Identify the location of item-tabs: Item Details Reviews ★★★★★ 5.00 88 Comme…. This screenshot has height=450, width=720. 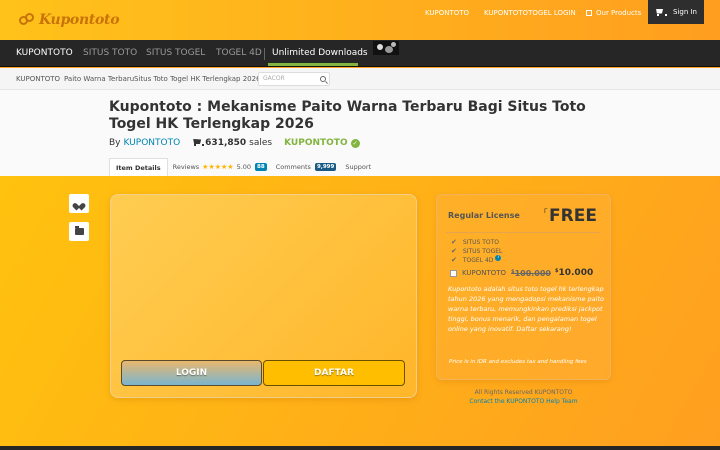
(240, 167).